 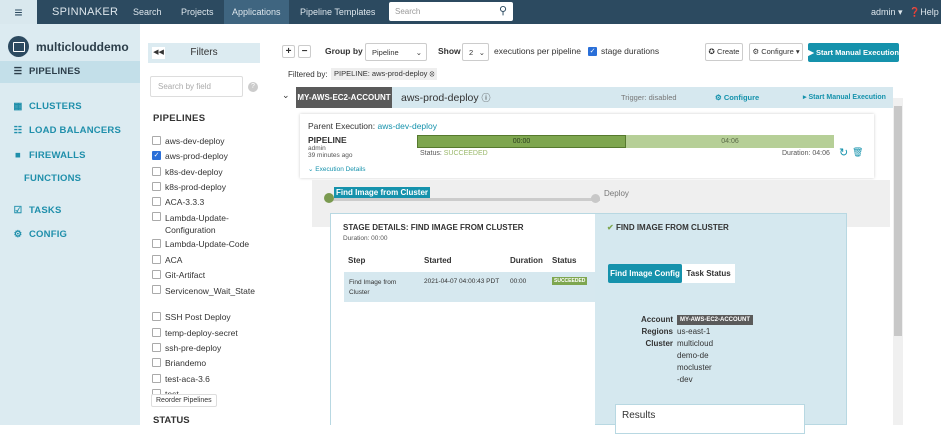 I want to click on sidebar-item-pipelines: ☰ PIPELINES, so click(x=70, y=72).